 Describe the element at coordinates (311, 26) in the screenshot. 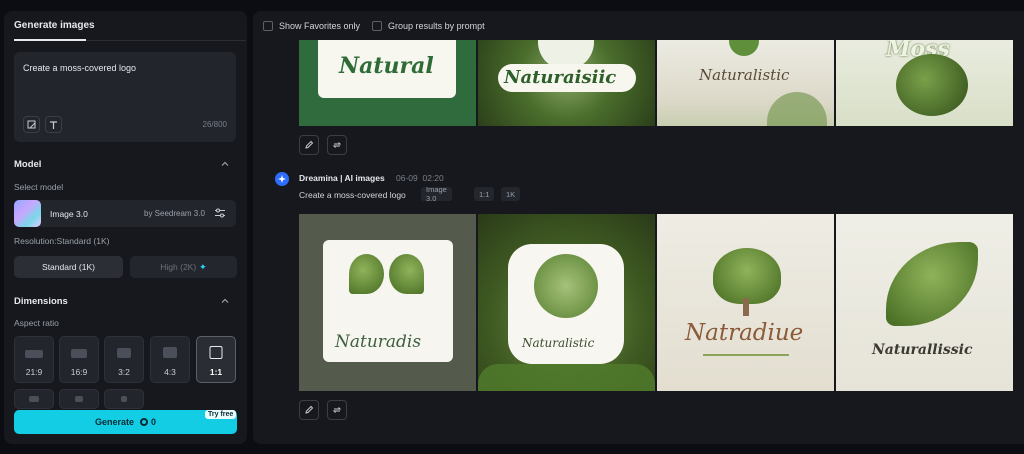

I see `show-favorites-toggle: Show Favorites only` at that location.